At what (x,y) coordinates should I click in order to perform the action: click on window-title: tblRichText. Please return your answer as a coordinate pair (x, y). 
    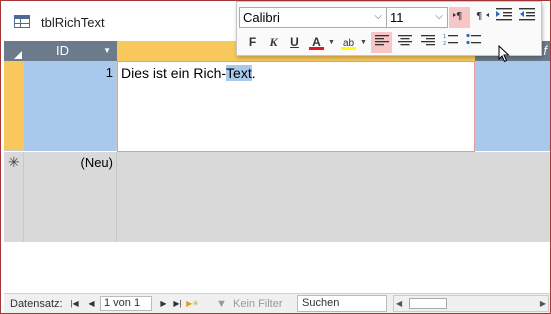
    Looking at the image, I should click on (73, 22).